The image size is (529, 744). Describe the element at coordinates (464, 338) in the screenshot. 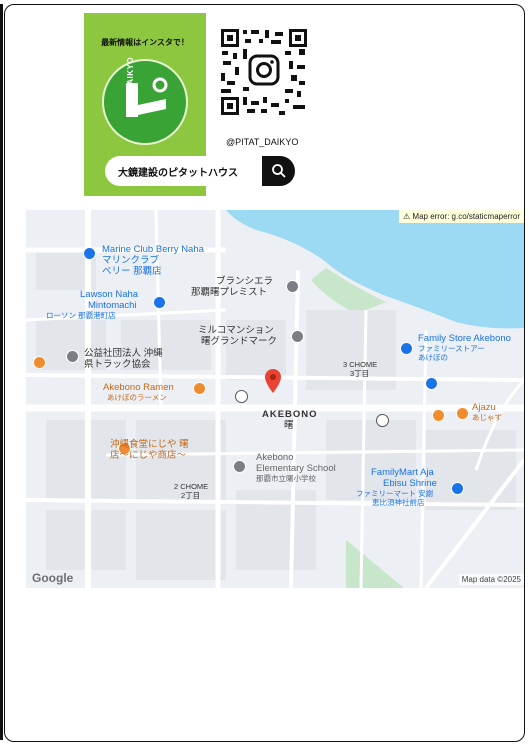

I see `label-family-store: Family Store Akebono` at that location.